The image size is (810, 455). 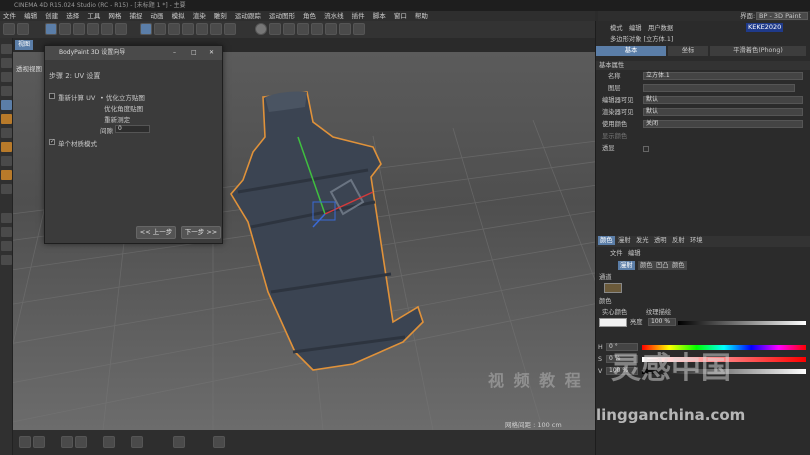 What do you see at coordinates (275, 29) in the screenshot?
I see `projection-paint-icon` at bounding box center [275, 29].